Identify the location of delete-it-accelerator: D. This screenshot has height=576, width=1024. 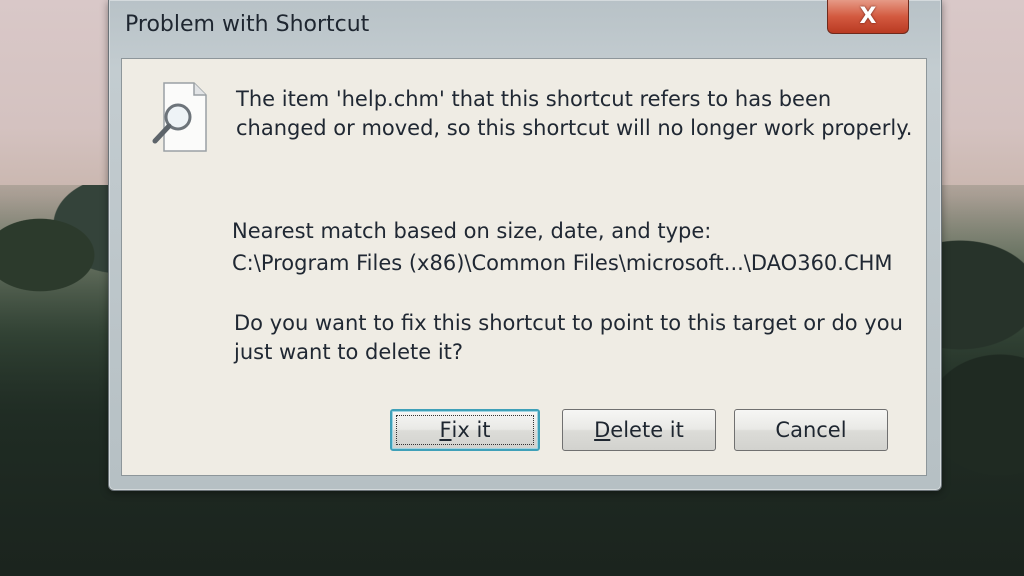
(602, 430).